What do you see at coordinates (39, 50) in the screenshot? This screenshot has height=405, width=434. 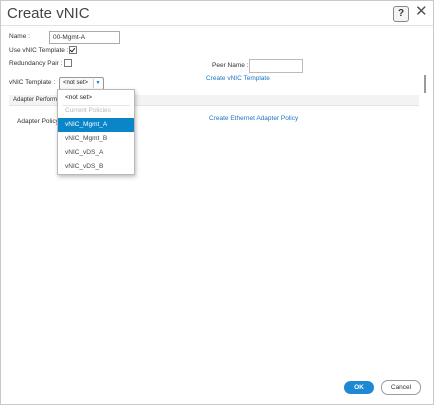 I see `use-template-label: Use vNIC Template :` at bounding box center [39, 50].